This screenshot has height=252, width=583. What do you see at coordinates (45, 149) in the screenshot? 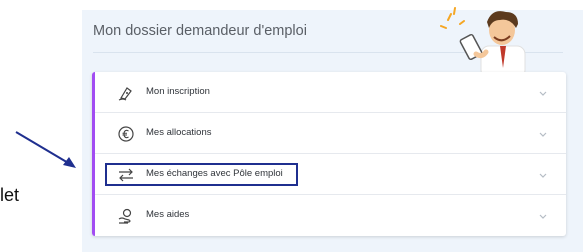
I see `annotation-arrow-icon` at bounding box center [45, 149].